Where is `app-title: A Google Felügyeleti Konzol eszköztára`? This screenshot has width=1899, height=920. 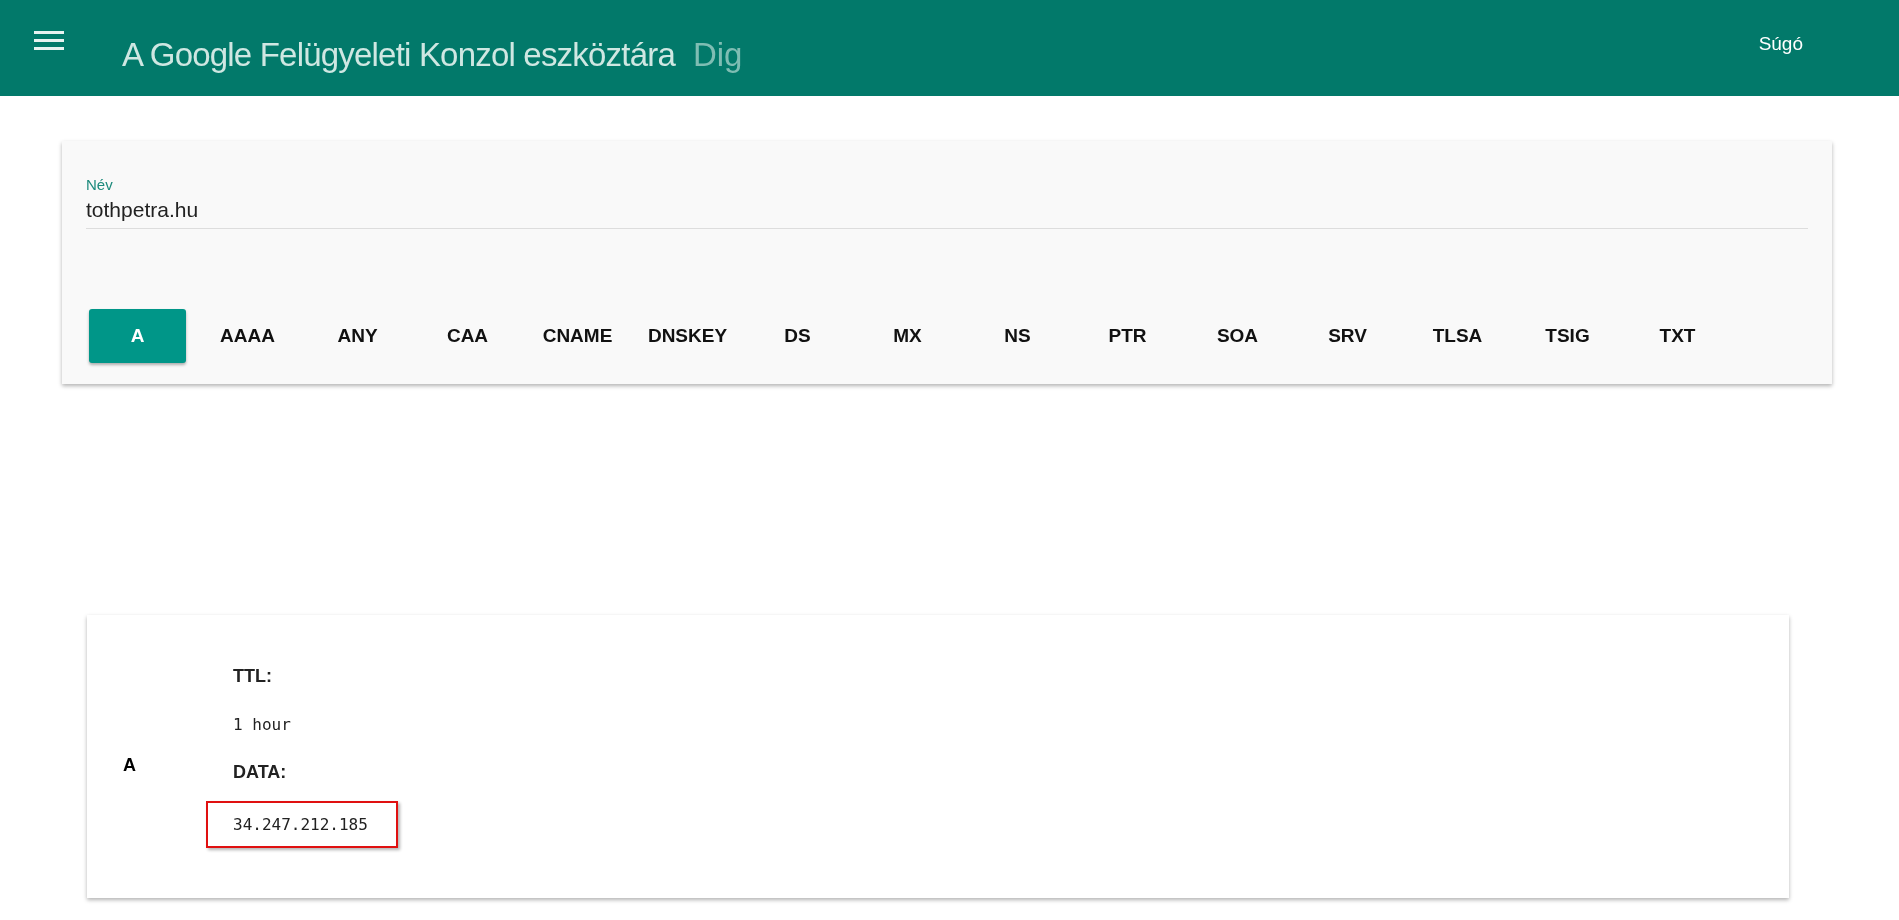 app-title: A Google Felügyeleti Konzol eszköztára is located at coordinates (398, 55).